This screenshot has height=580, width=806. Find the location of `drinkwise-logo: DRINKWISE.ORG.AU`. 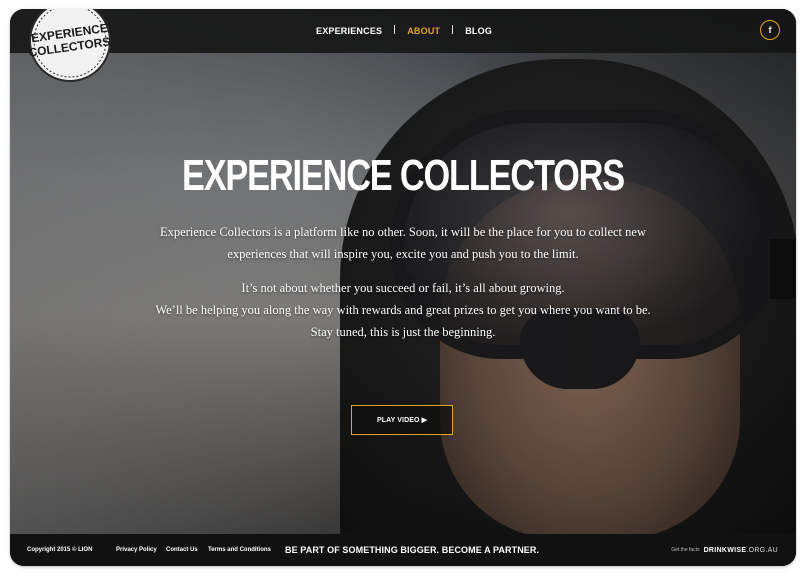

drinkwise-logo: DRINKWISE.ORG.AU is located at coordinates (741, 550).